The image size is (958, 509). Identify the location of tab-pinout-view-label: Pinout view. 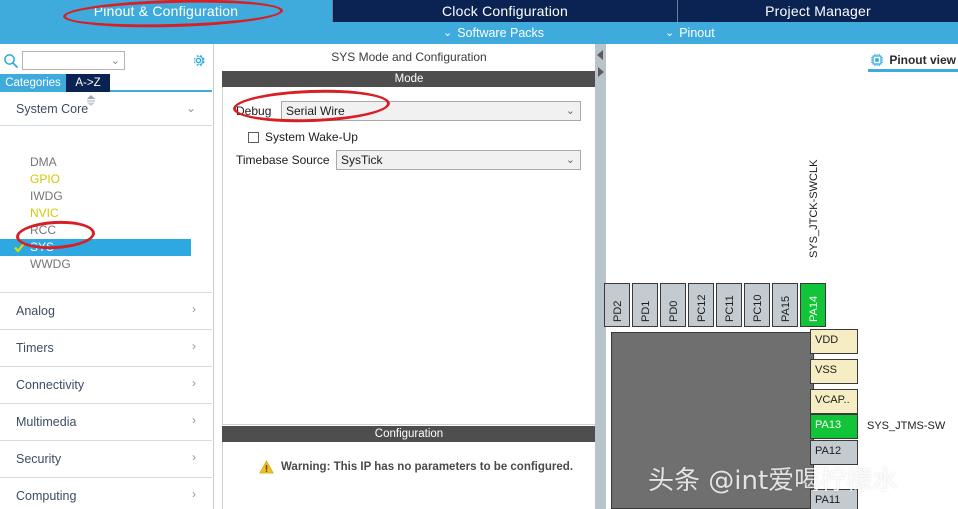
(922, 59).